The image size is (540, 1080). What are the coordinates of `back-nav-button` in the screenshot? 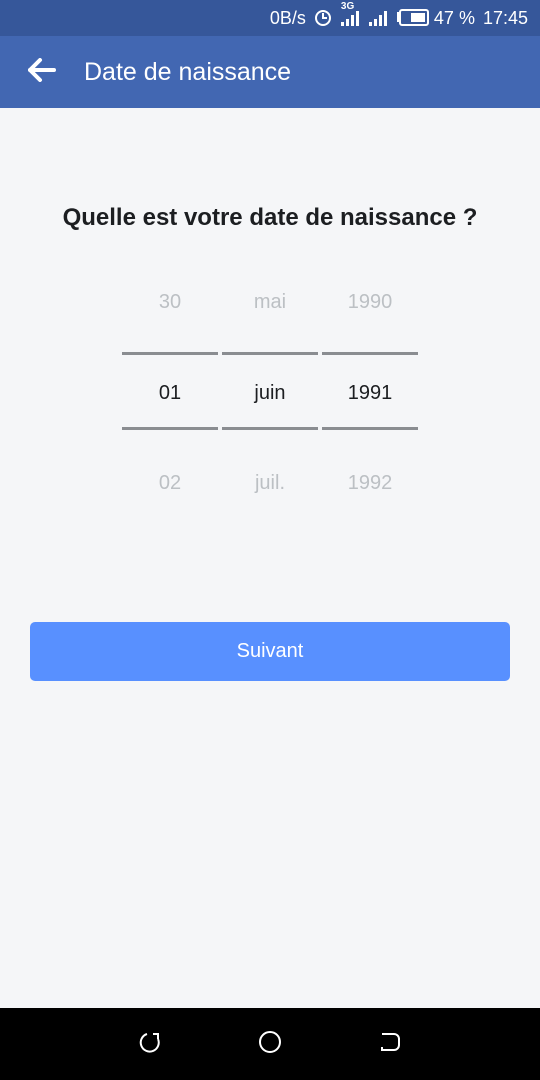 It's located at (150, 1044).